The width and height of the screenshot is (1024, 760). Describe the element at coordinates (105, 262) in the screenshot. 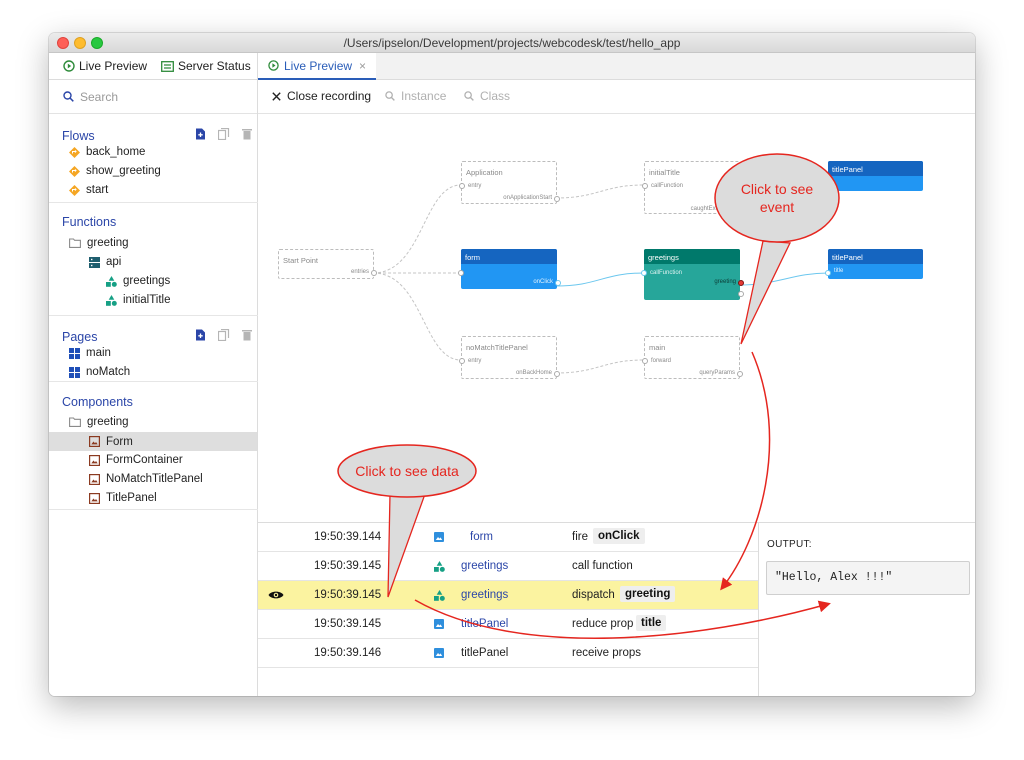

I see `api-item: api` at that location.